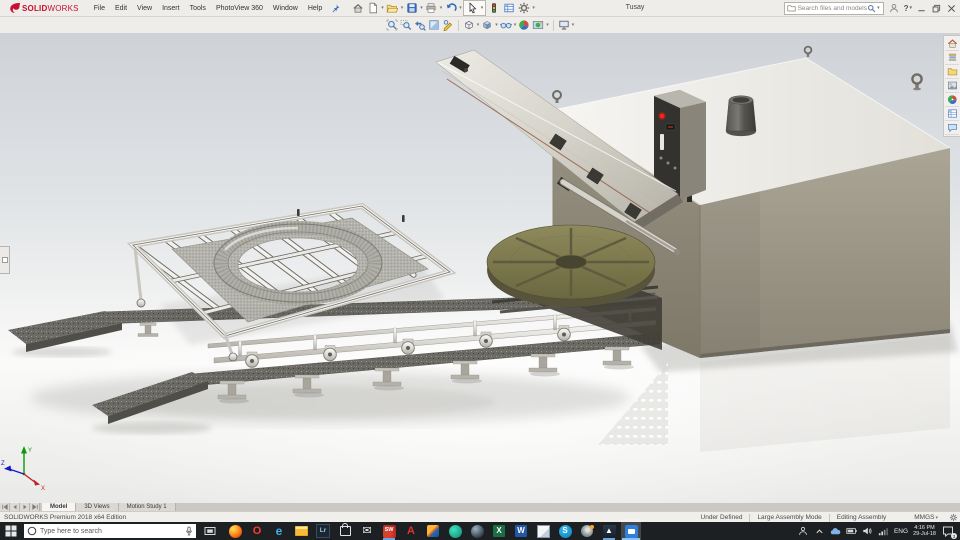 Image resolution: width=960 pixels, height=540 pixels. What do you see at coordinates (952, 86) in the screenshot?
I see `view-palette-tab` at bounding box center [952, 86].